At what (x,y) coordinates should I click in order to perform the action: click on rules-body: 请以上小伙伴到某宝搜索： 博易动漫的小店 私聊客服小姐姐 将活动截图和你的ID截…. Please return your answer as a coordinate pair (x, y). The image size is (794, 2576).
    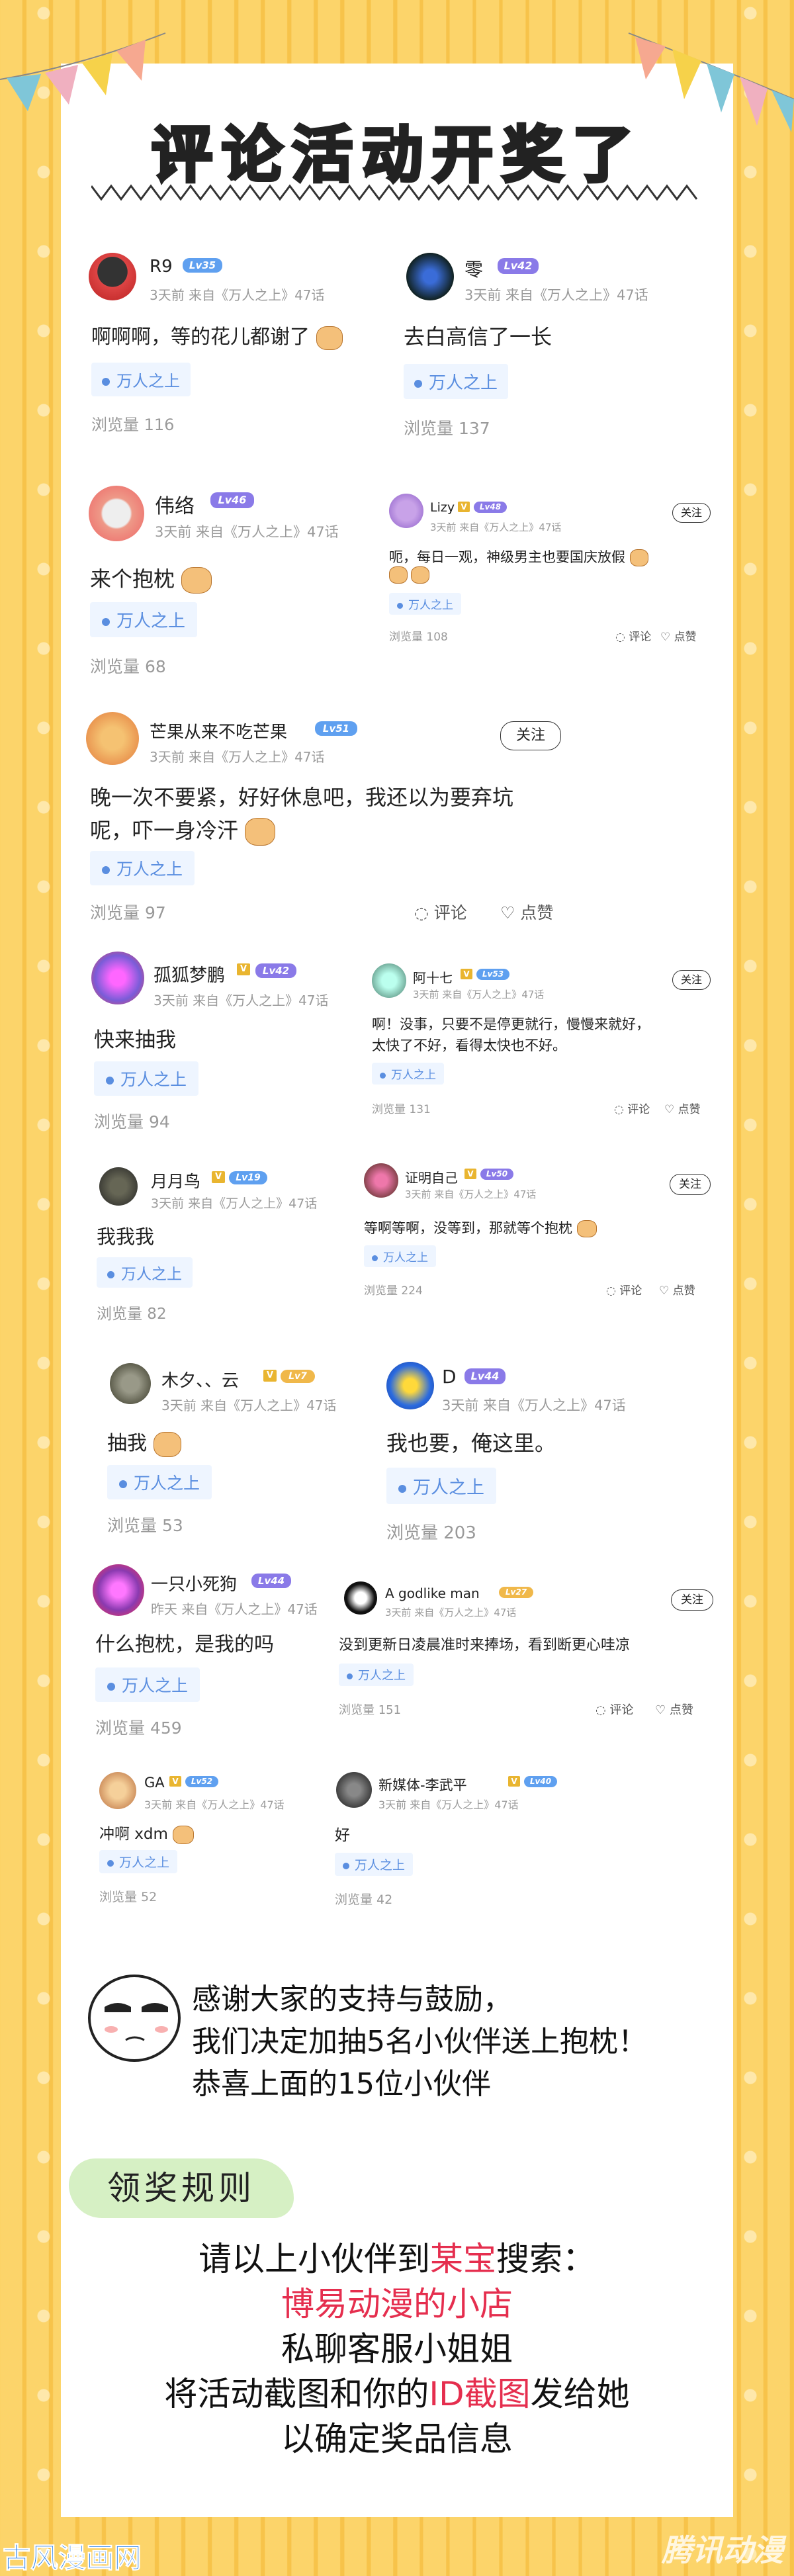
    Looking at the image, I should click on (397, 2349).